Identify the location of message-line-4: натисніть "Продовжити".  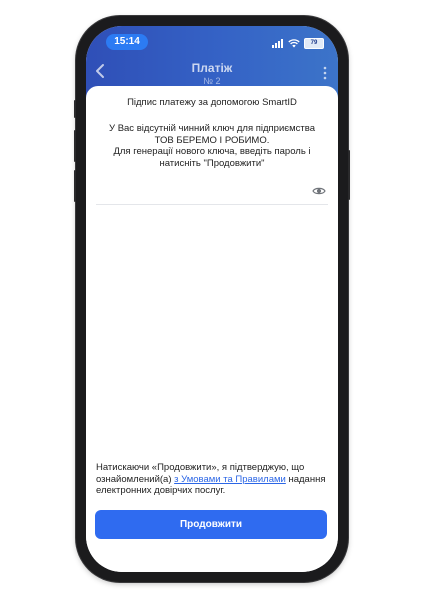
(212, 163).